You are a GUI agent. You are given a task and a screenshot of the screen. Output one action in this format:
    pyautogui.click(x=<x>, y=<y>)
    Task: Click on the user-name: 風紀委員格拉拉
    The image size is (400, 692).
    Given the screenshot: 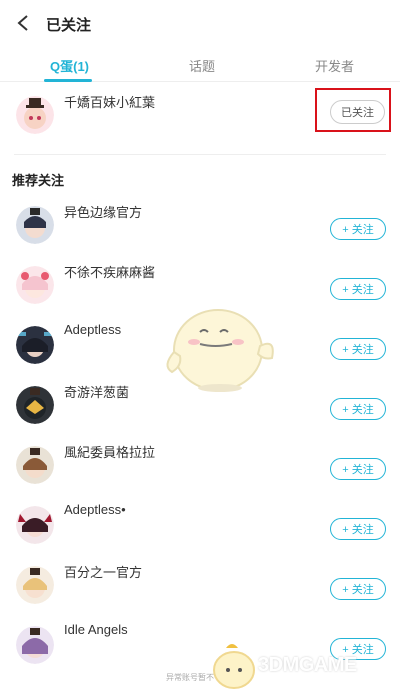 What is the action you would take?
    pyautogui.click(x=109, y=451)
    